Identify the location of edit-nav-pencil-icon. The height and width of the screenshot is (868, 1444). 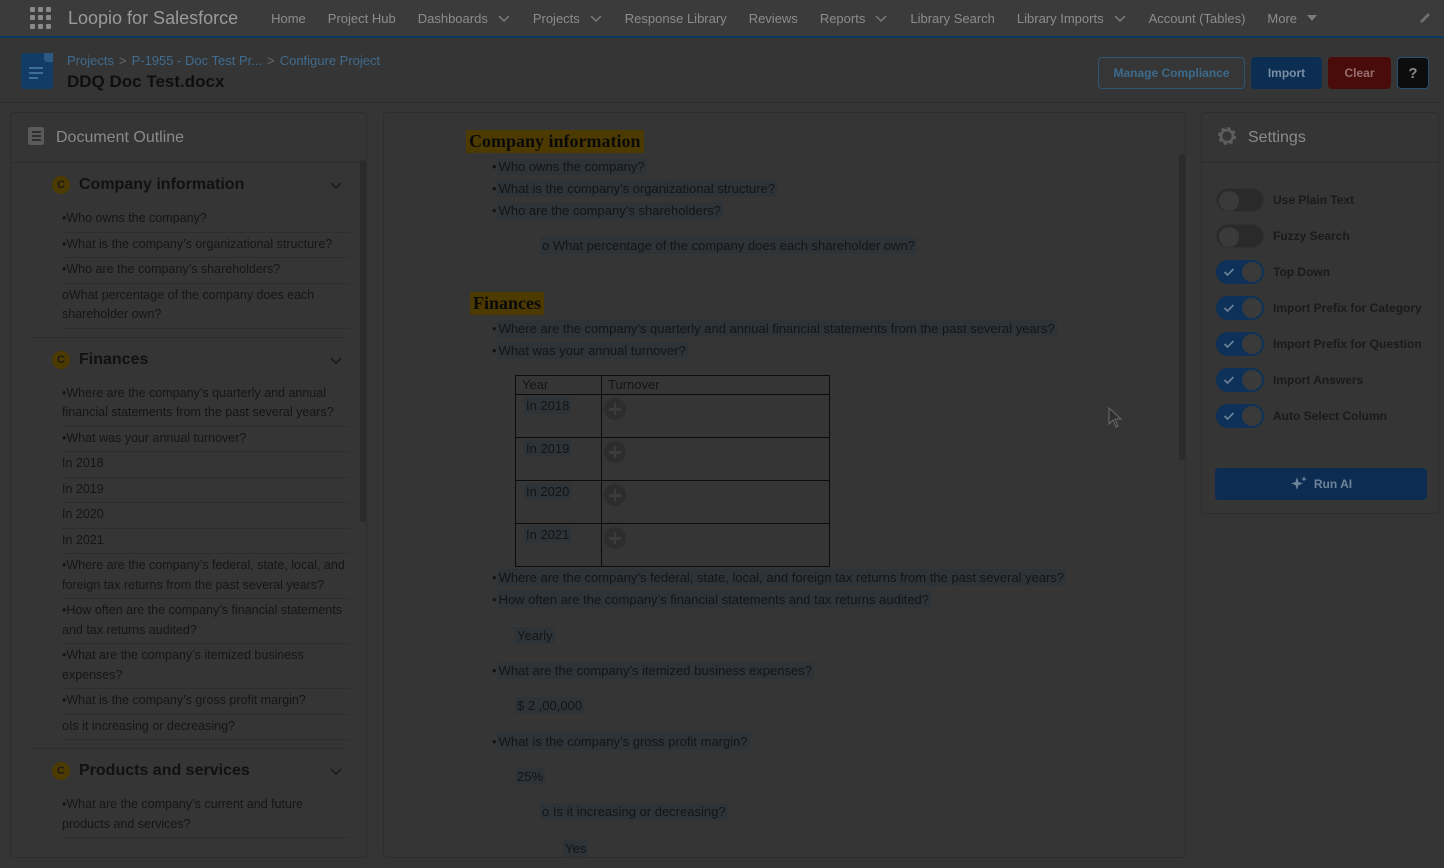
(1425, 18).